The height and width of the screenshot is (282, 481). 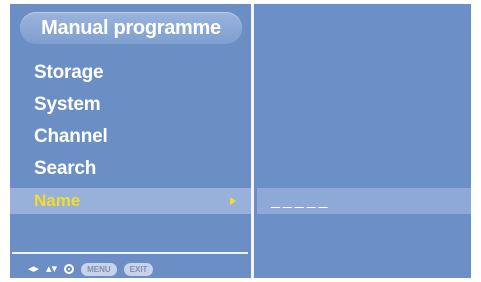 What do you see at coordinates (65, 169) in the screenshot?
I see `menu-item-search: Search` at bounding box center [65, 169].